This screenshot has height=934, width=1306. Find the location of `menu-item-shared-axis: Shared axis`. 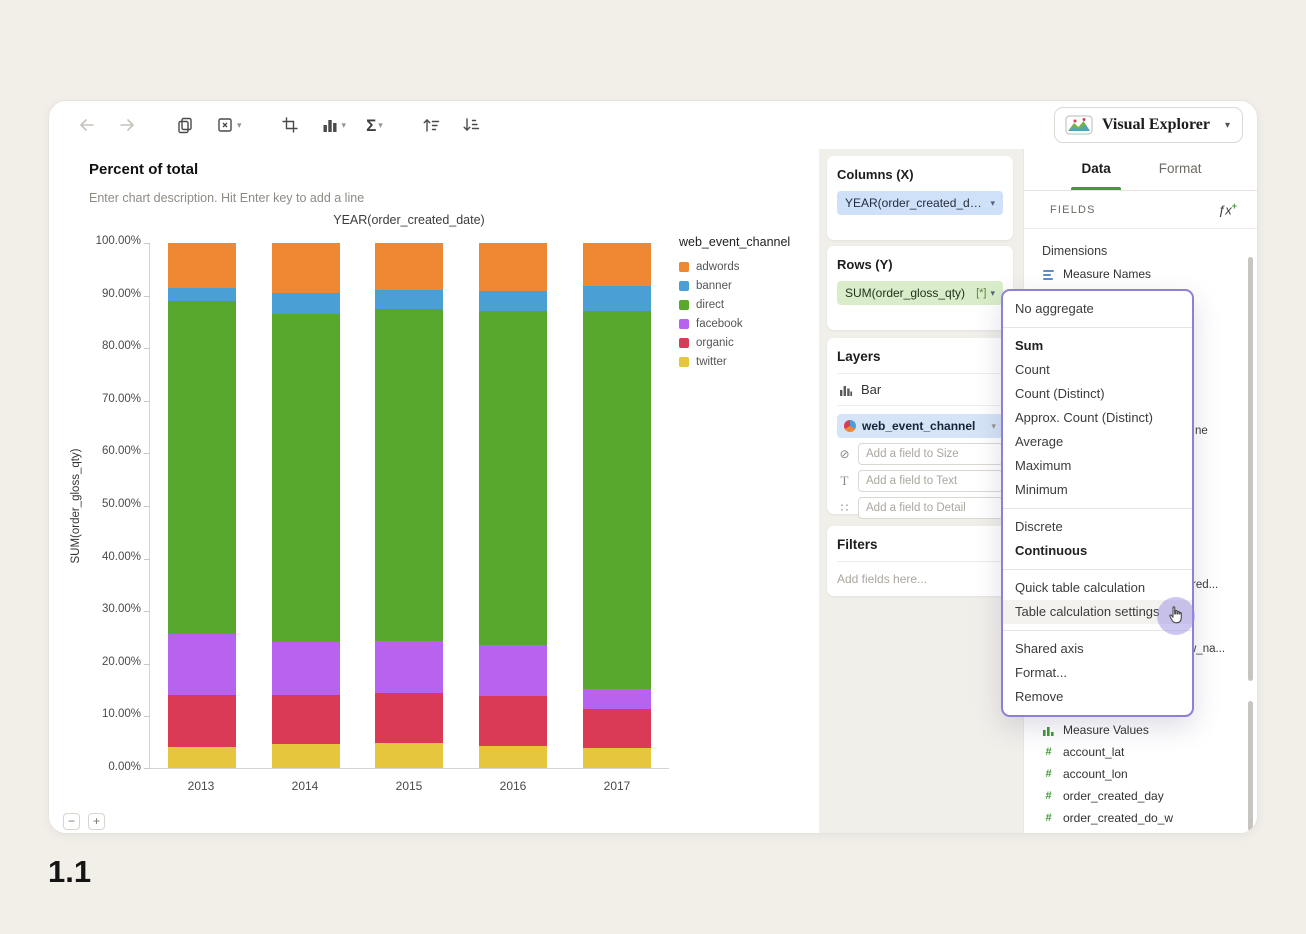

menu-item-shared-axis: Shared axis is located at coordinates (1097, 649).